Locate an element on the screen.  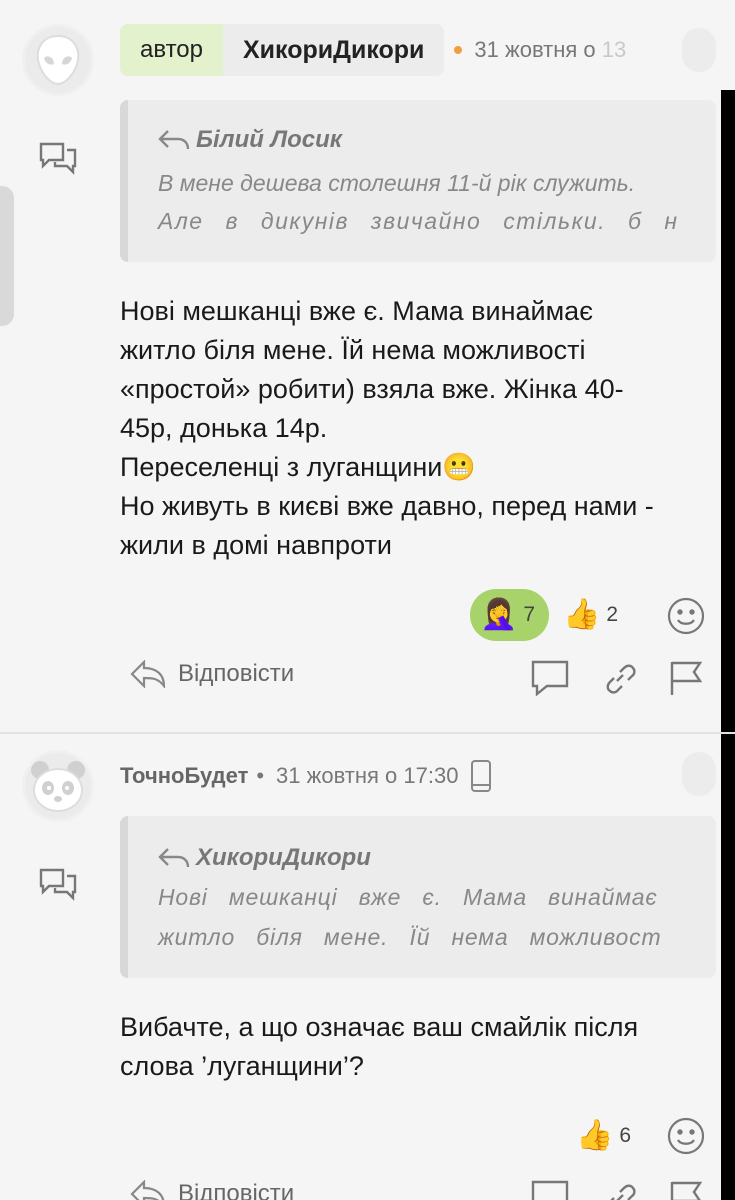
comment-body-line: «простой» робити) взяла вже. Жінка 40- is located at coordinates (372, 389).